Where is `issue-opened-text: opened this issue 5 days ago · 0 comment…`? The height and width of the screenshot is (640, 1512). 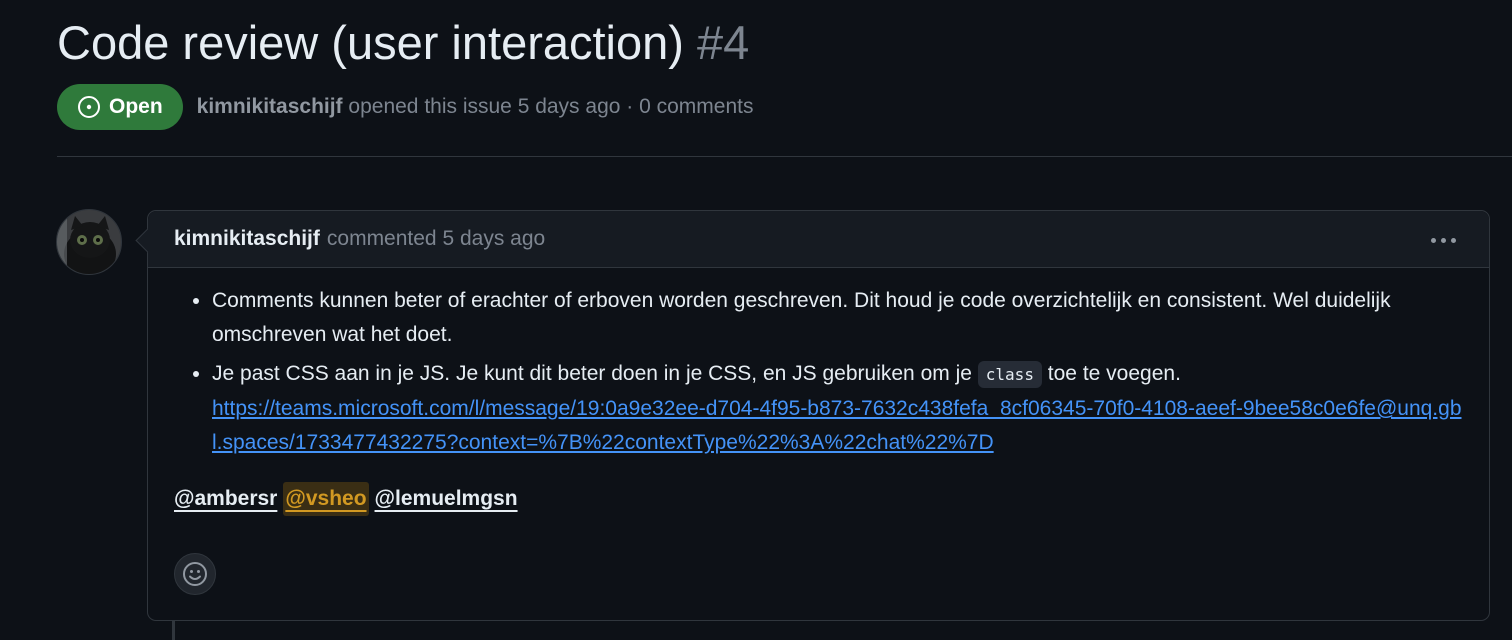 issue-opened-text: opened this issue 5 days ago · 0 comment… is located at coordinates (551, 106).